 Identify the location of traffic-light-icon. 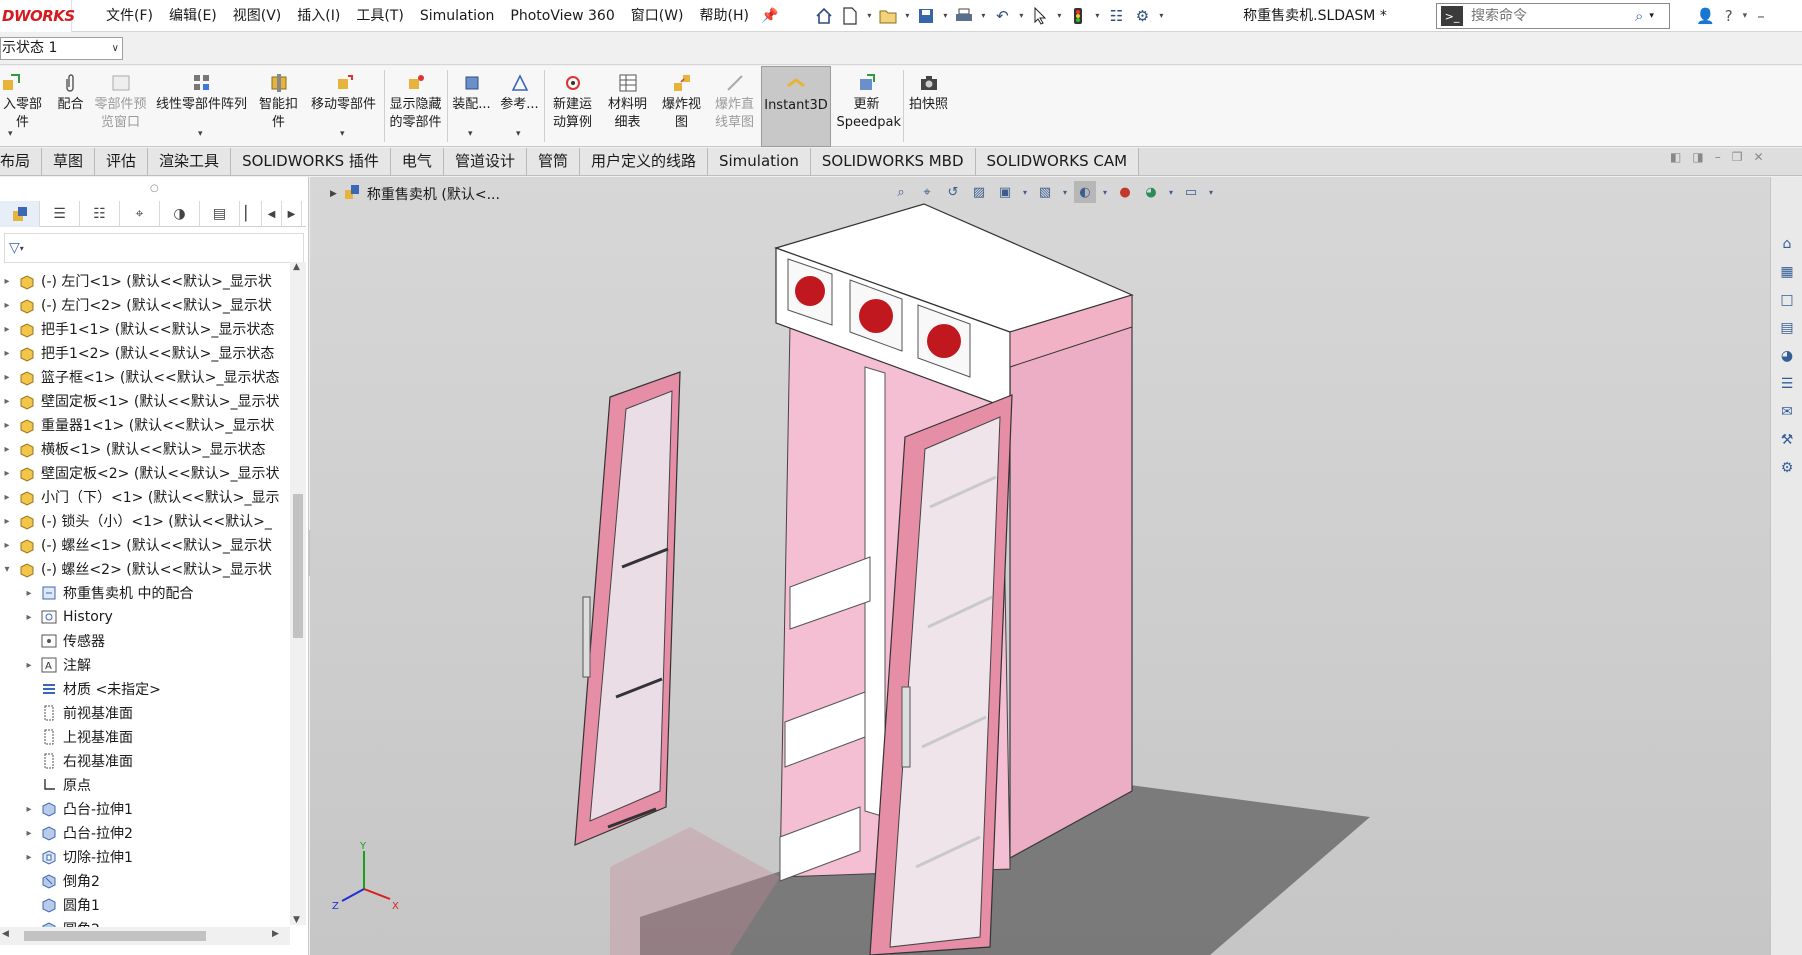
(1078, 16).